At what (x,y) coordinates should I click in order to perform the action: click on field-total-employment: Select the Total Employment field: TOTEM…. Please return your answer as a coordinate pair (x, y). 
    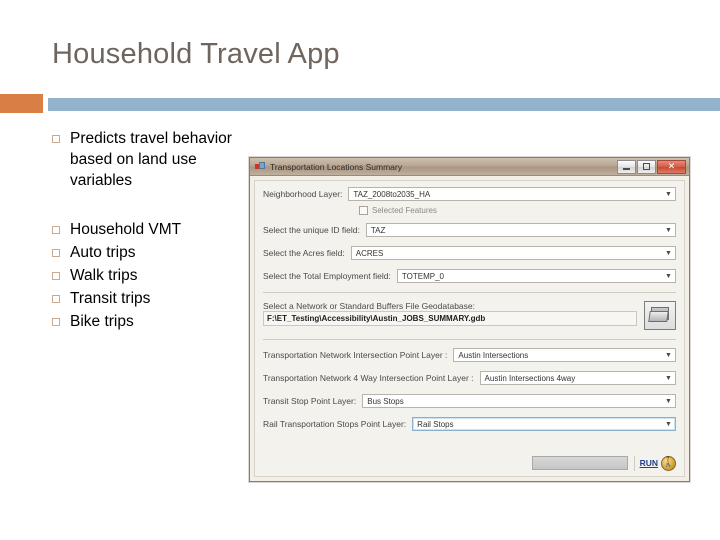
    Looking at the image, I should click on (469, 276).